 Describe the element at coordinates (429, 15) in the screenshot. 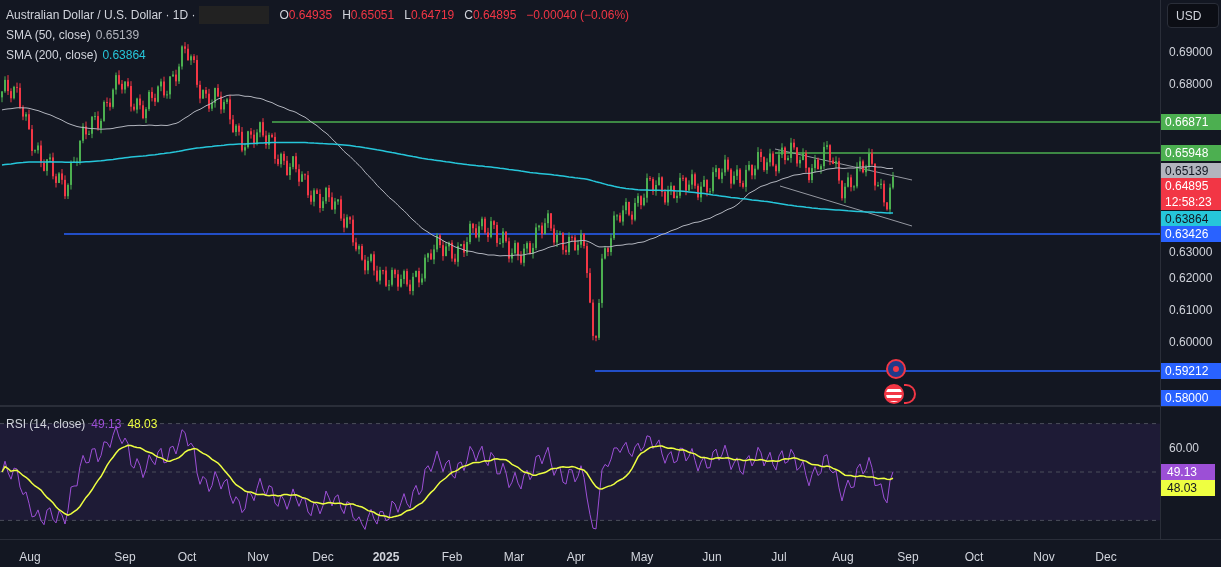

I see `ohlc-value: L0.64719` at that location.